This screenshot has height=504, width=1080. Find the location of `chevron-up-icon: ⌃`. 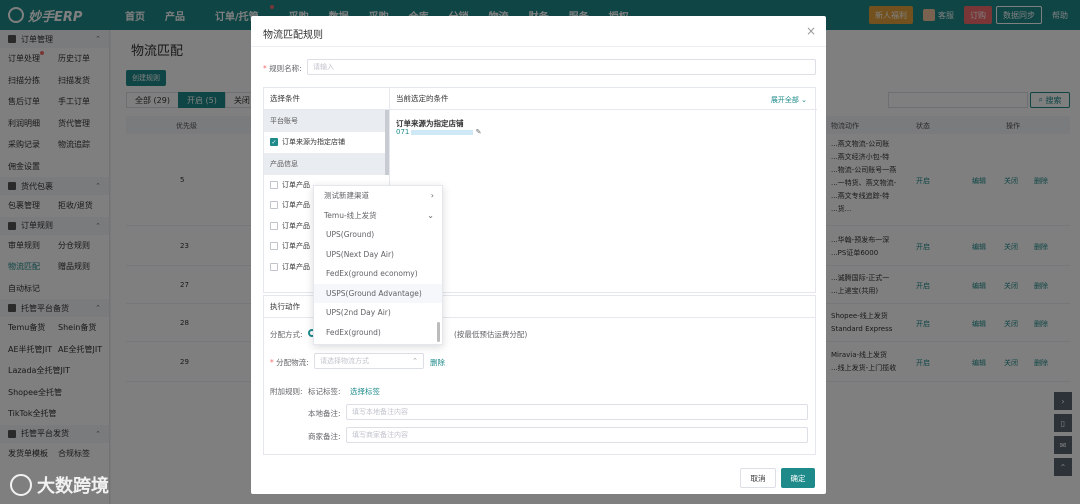

chevron-up-icon: ⌃ is located at coordinates (415, 361).